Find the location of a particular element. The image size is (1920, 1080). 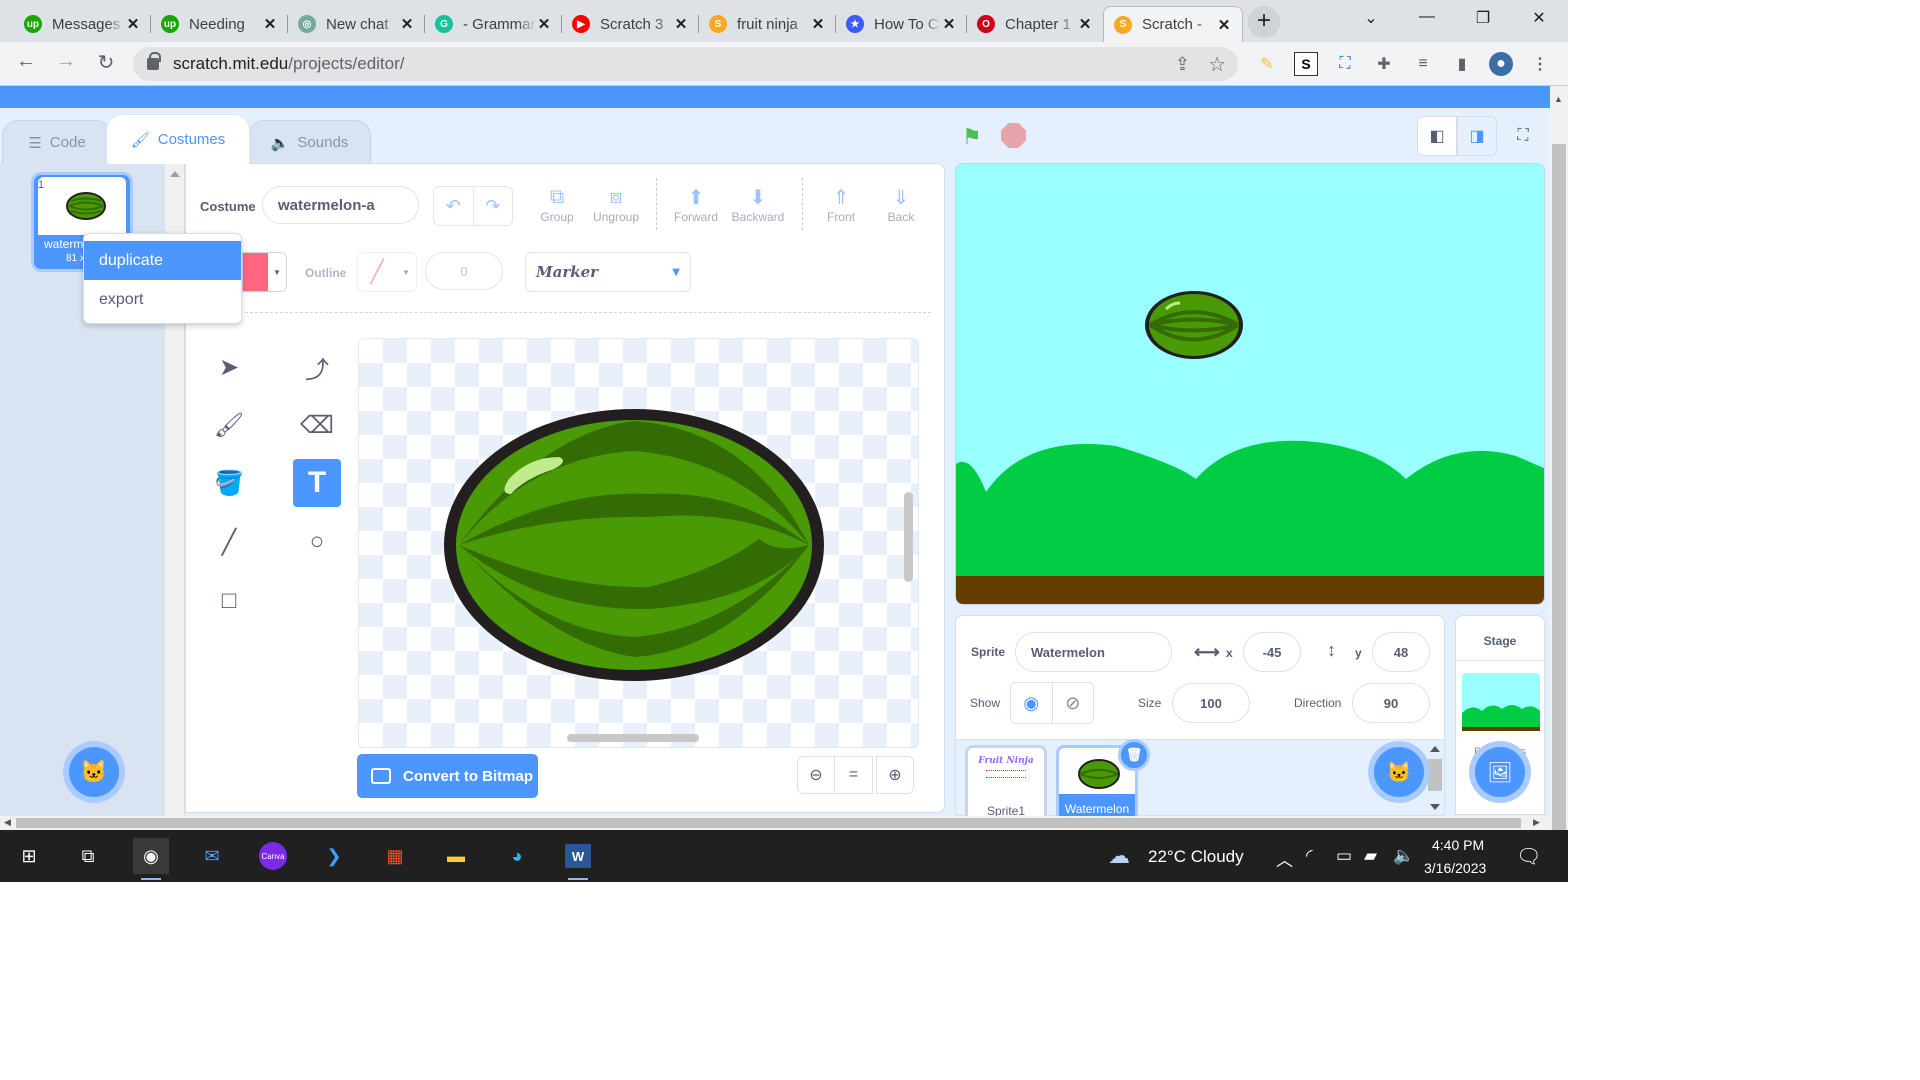

clock-time: 4:40 PM is located at coordinates (1458, 845).